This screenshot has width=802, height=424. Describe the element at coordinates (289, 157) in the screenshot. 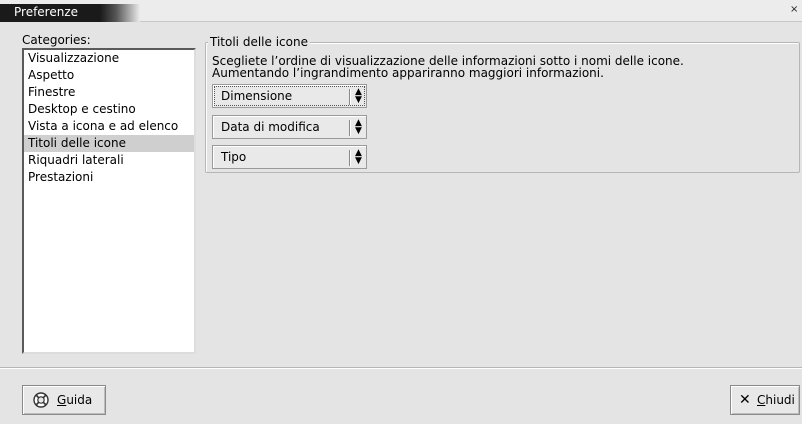

I see `caption-combo-3: Tipo ▲ ▼` at that location.